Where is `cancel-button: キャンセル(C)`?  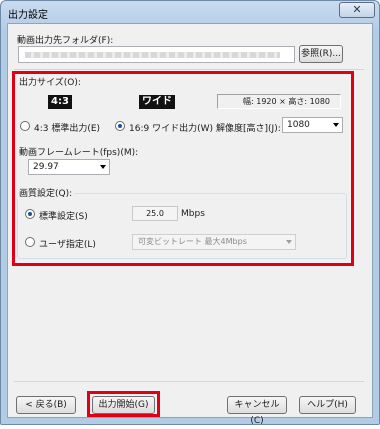
cancel-button: キャンセル(C) is located at coordinates (257, 411).